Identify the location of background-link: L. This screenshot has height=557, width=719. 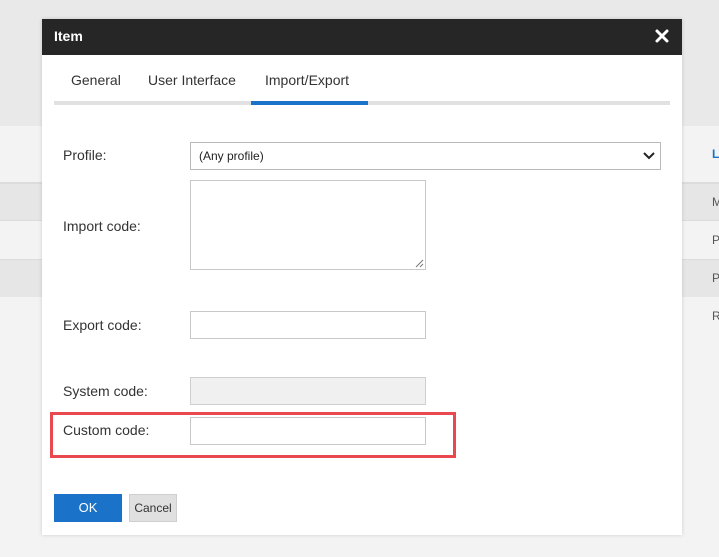
(715, 154).